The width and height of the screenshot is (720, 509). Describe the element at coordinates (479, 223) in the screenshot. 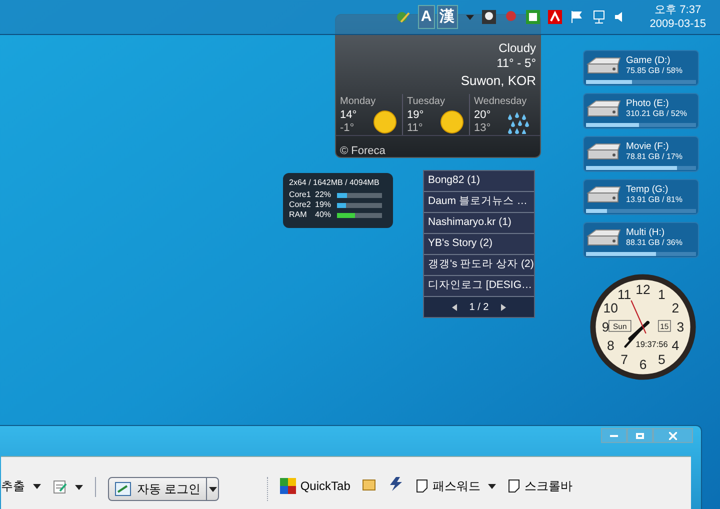

I see `feed-item: Nashimaryo.kr (1)` at that location.